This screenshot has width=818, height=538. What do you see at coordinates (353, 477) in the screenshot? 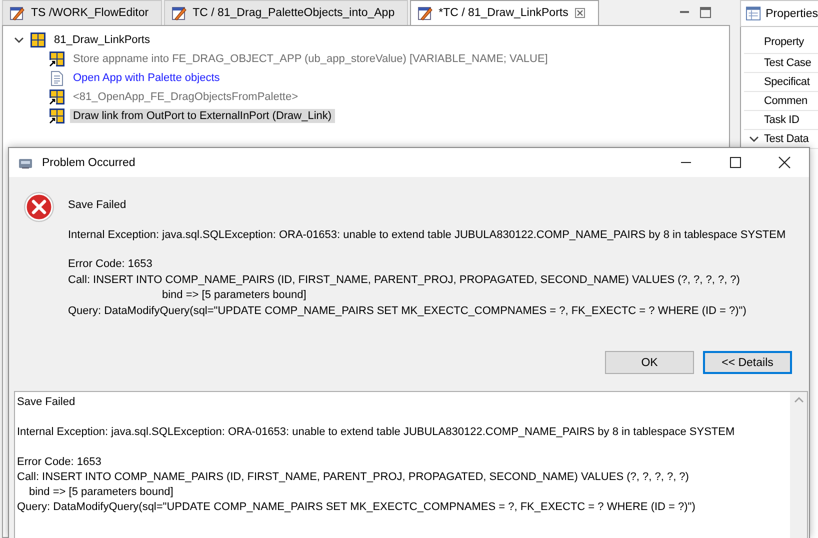
I see `details-line: Call: INSERT INTO COMP_NAME_PAIRS (ID, FIRST_NAME, PARENT_PROJ, PROPAGATED, SECOND_NAME) VALUES (?, ?, ?, ?, ?)` at bounding box center [353, 477].